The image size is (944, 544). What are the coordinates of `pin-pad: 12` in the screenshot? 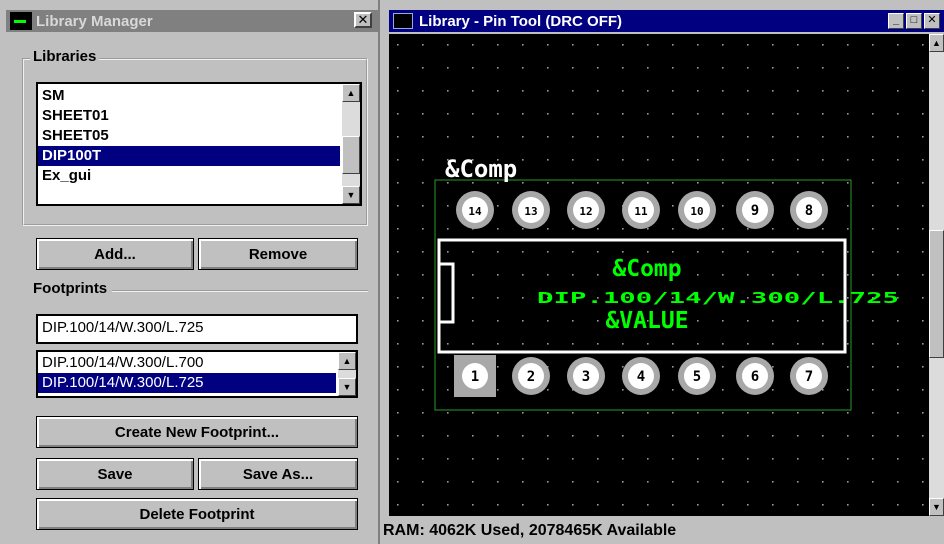 It's located at (586, 210).